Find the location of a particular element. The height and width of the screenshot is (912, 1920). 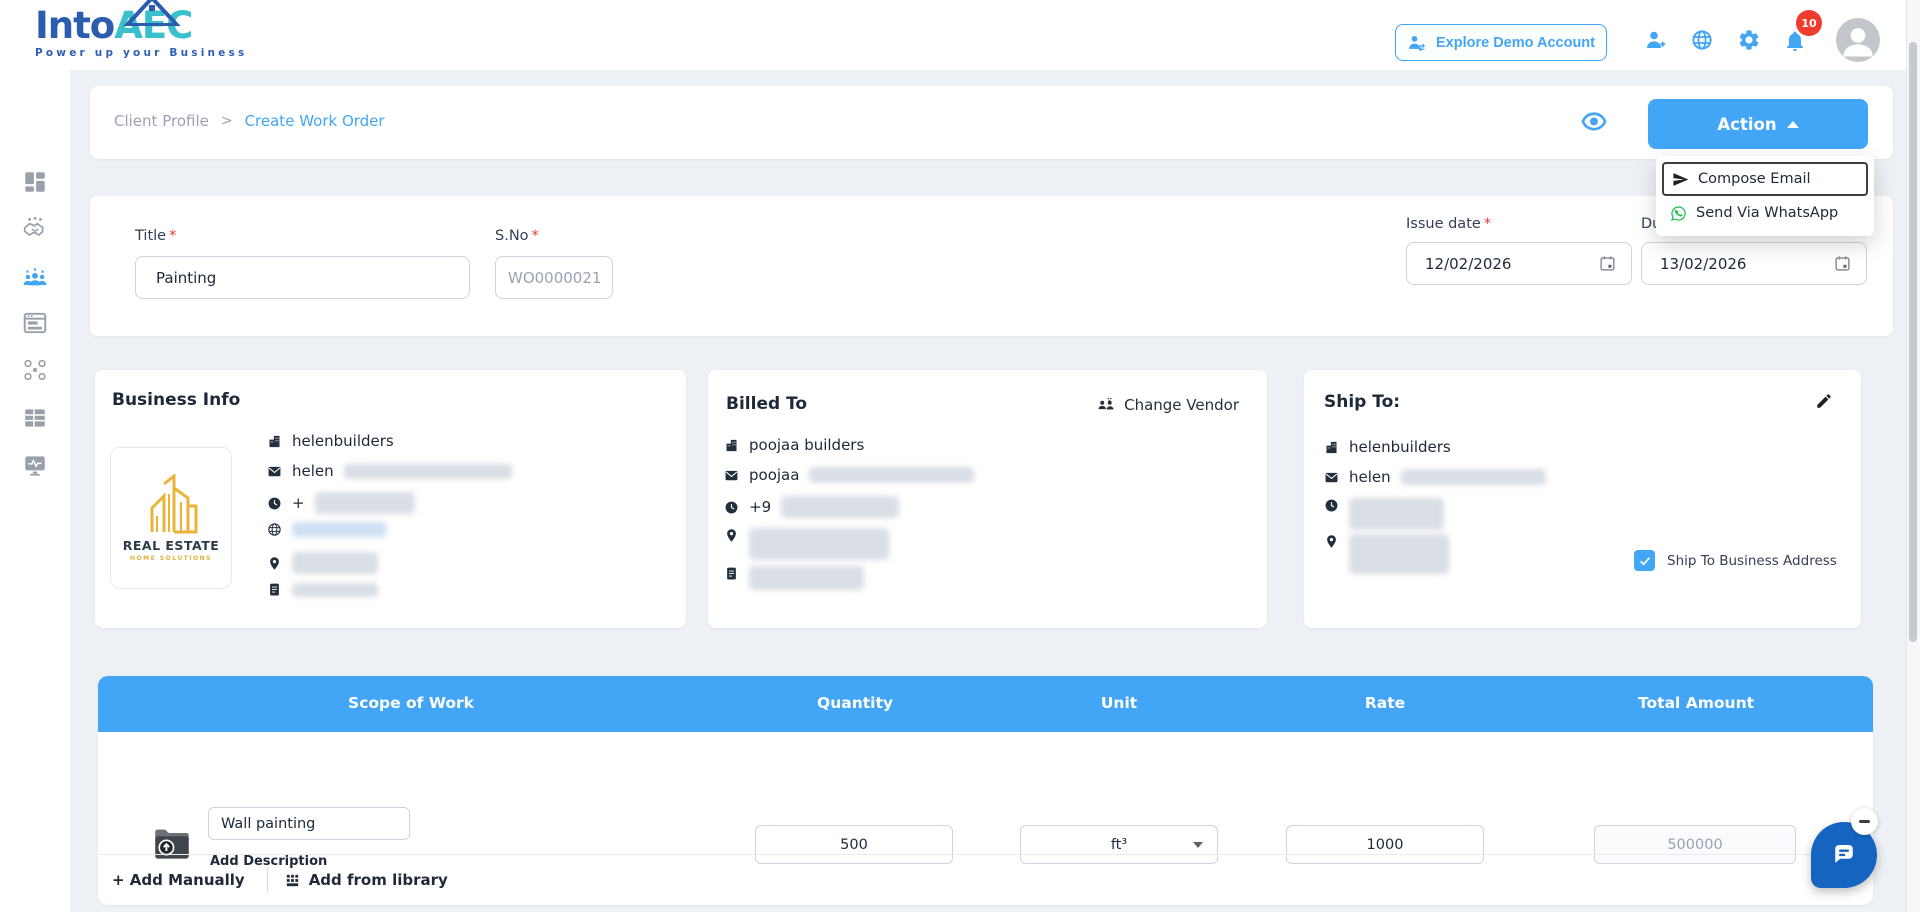

change-vendor-button: Change Vendor is located at coordinates (1168, 405).